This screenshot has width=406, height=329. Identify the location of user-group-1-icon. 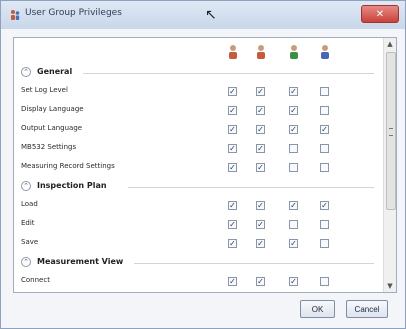
(233, 52).